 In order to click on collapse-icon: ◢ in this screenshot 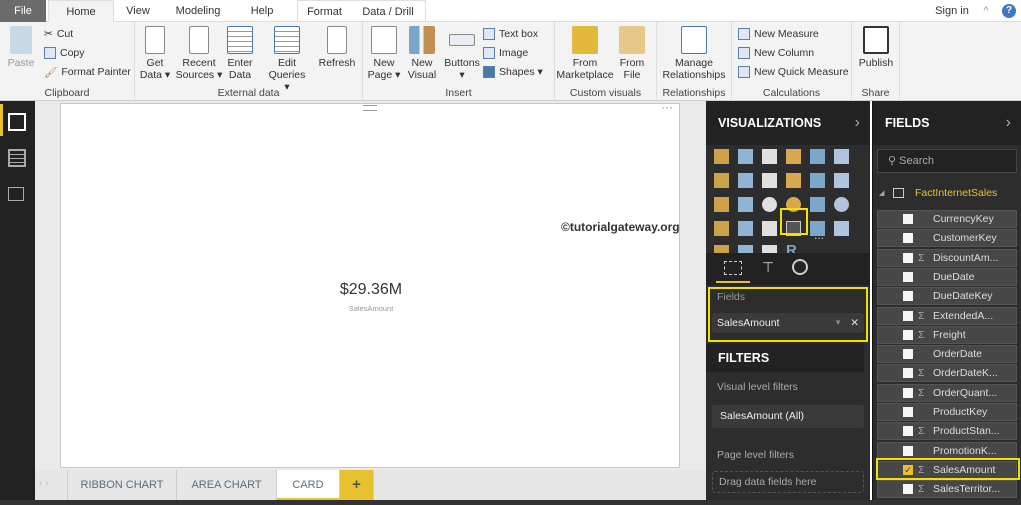, I will do `click(881, 193)`.